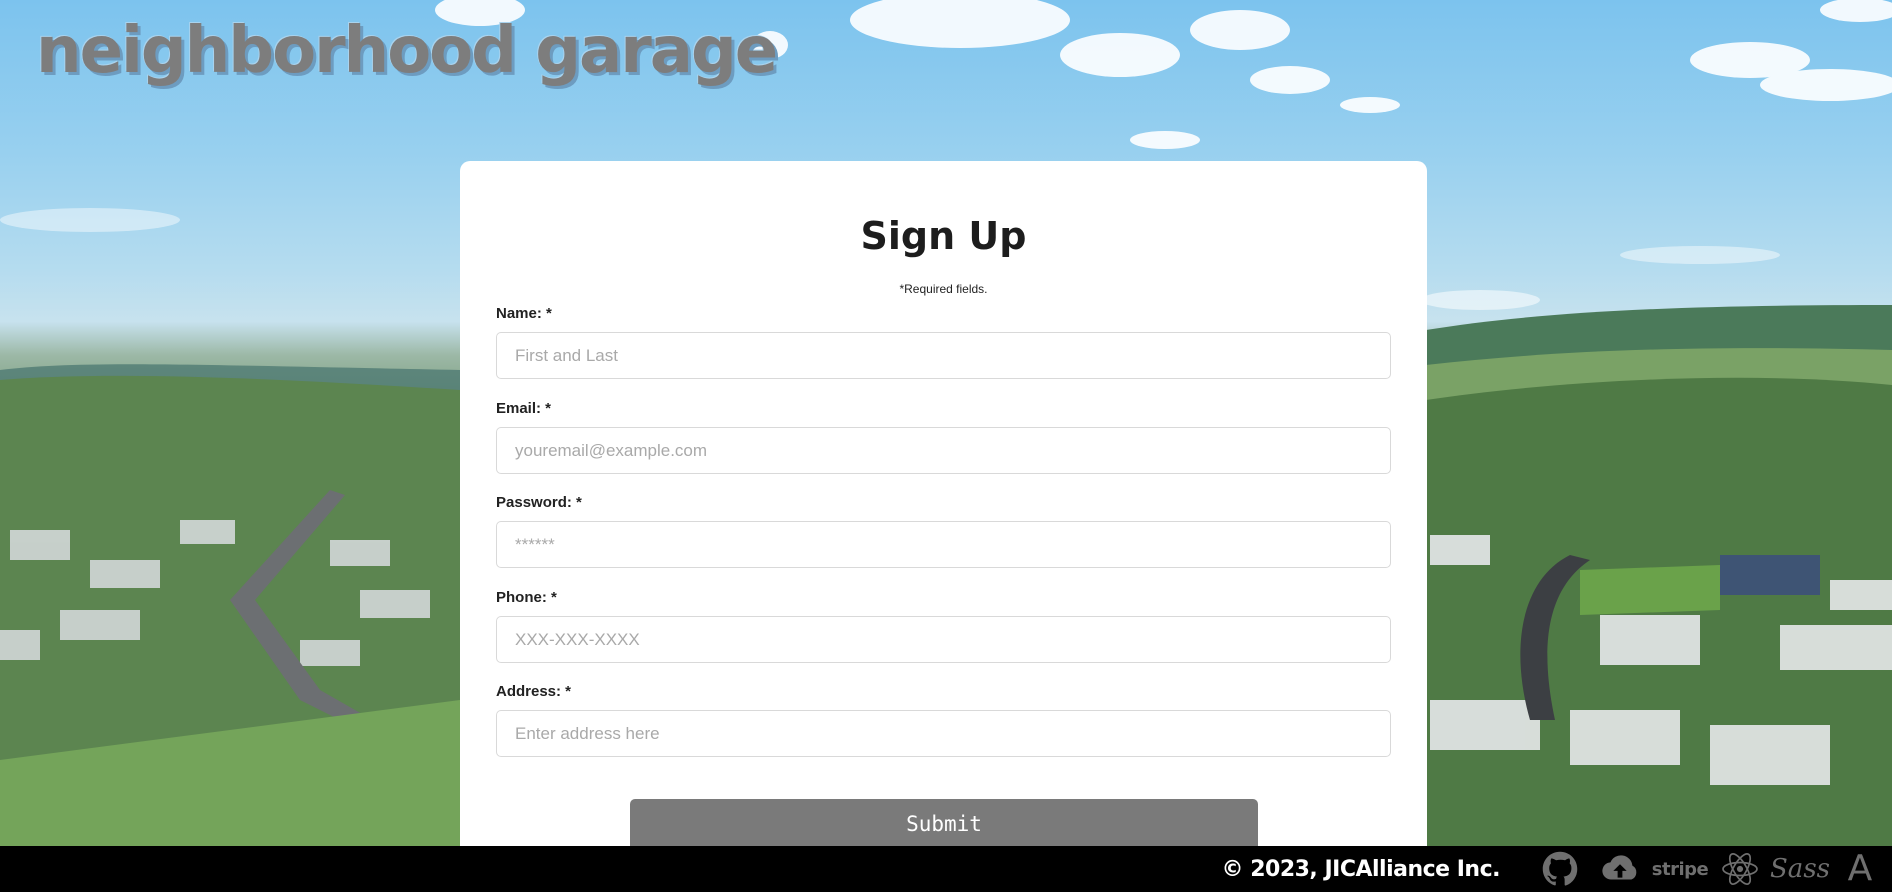 This screenshot has height=892, width=1892. I want to click on email-input, so click(943, 450).